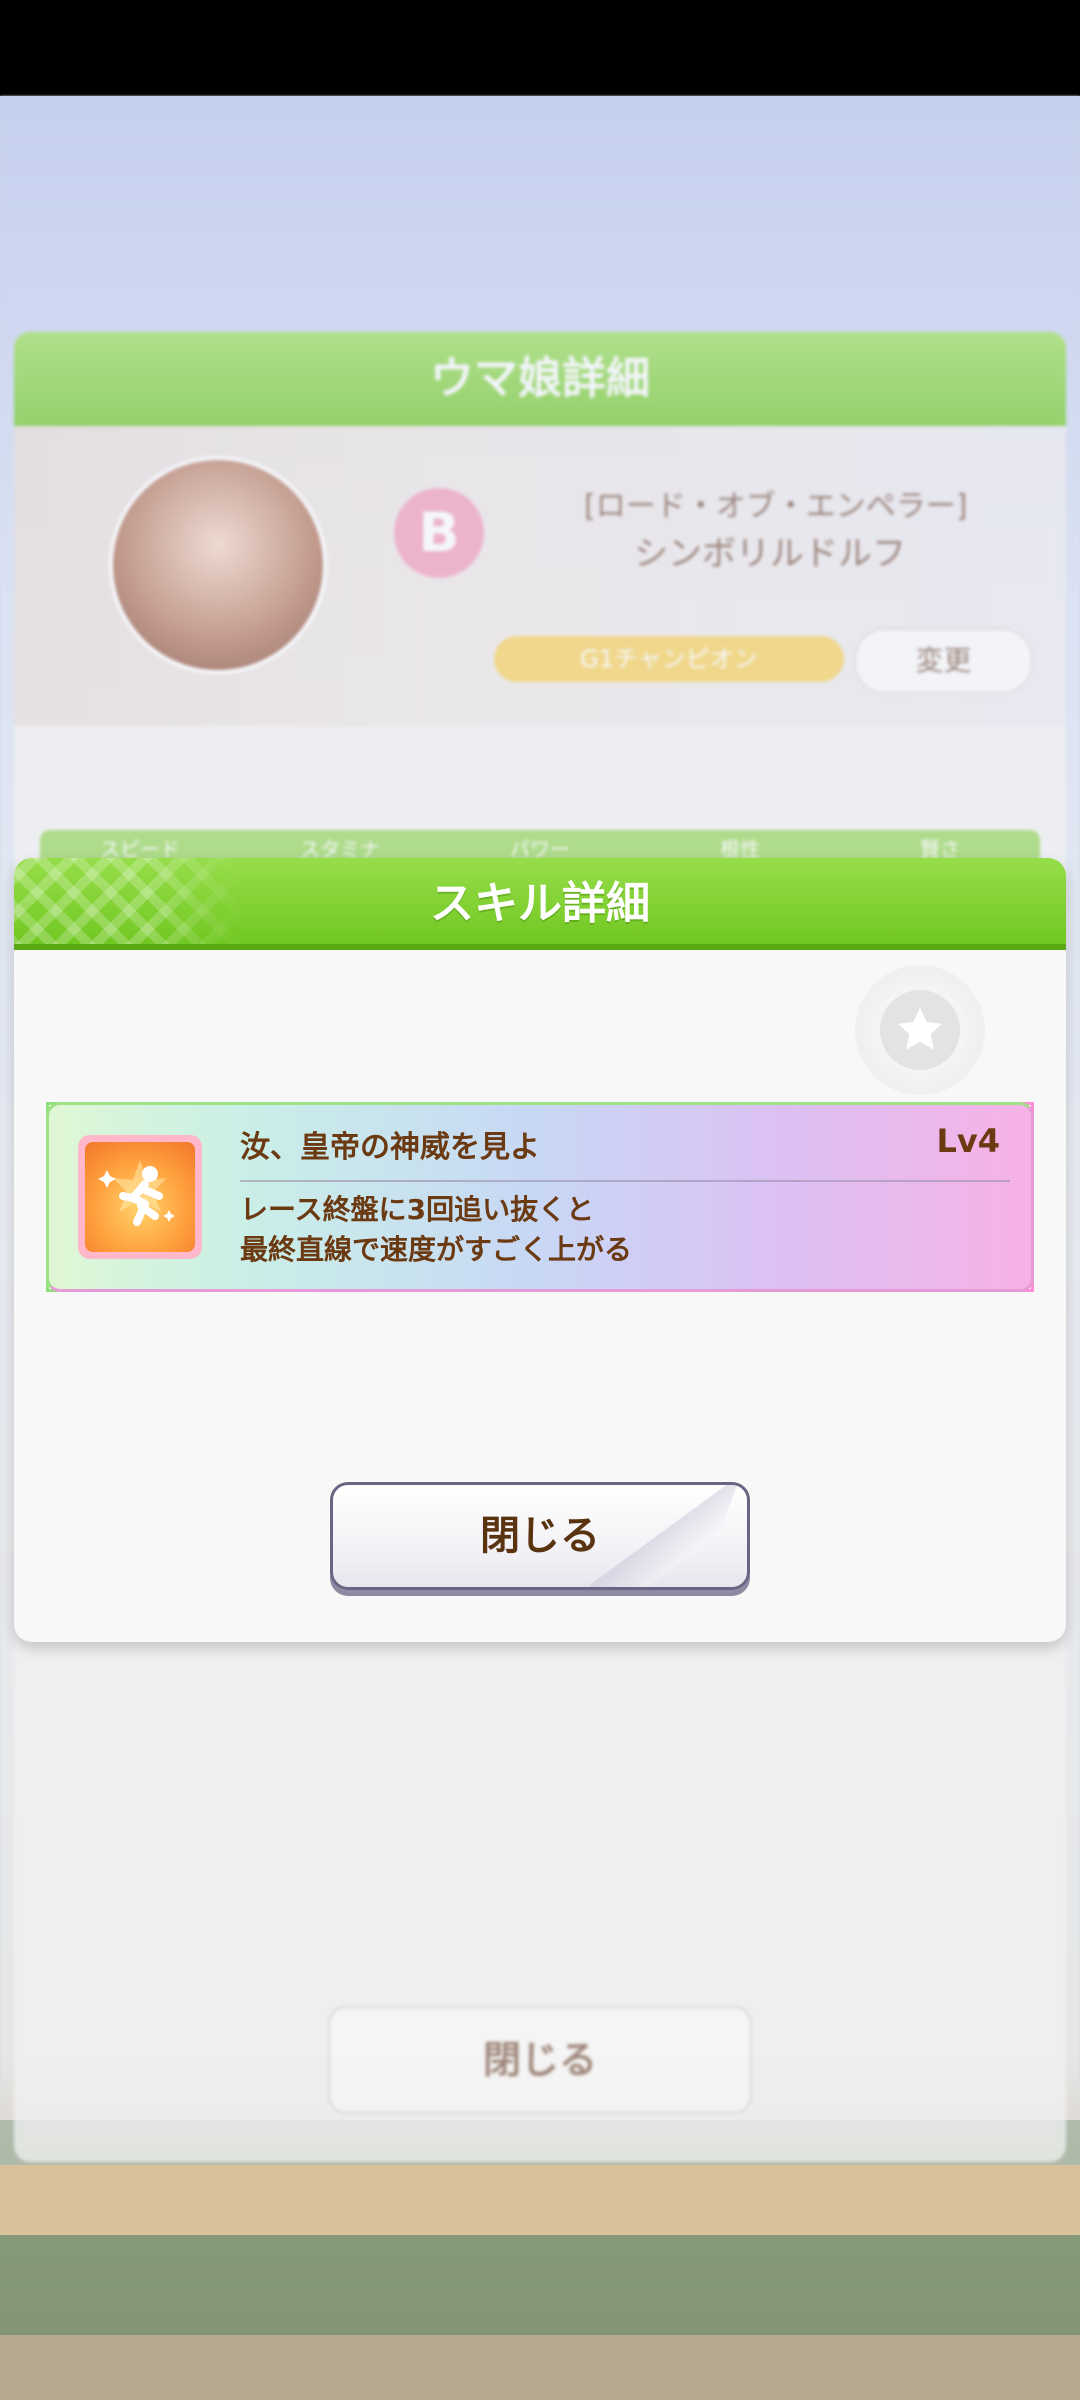  I want to click on header-pattern, so click(129, 904).